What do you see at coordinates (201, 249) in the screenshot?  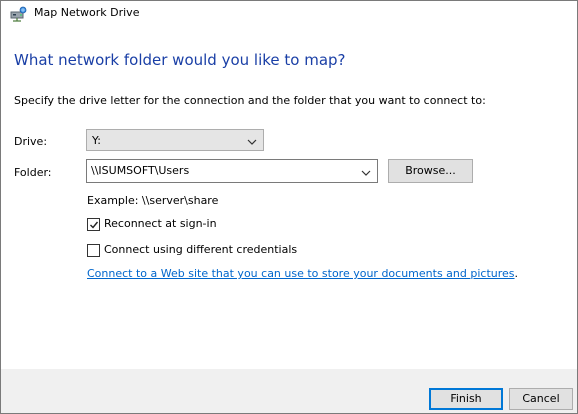 I see `different-credentials-label: Connect using different credentials` at bounding box center [201, 249].